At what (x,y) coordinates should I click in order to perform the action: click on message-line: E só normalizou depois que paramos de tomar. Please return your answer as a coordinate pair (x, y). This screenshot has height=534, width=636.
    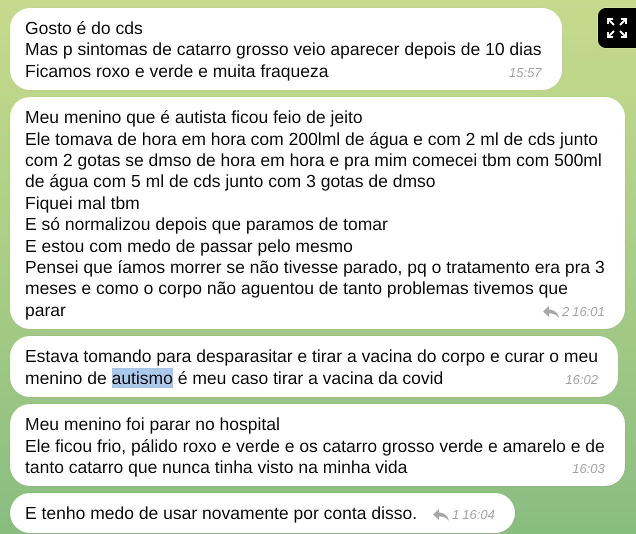
    Looking at the image, I should click on (206, 225).